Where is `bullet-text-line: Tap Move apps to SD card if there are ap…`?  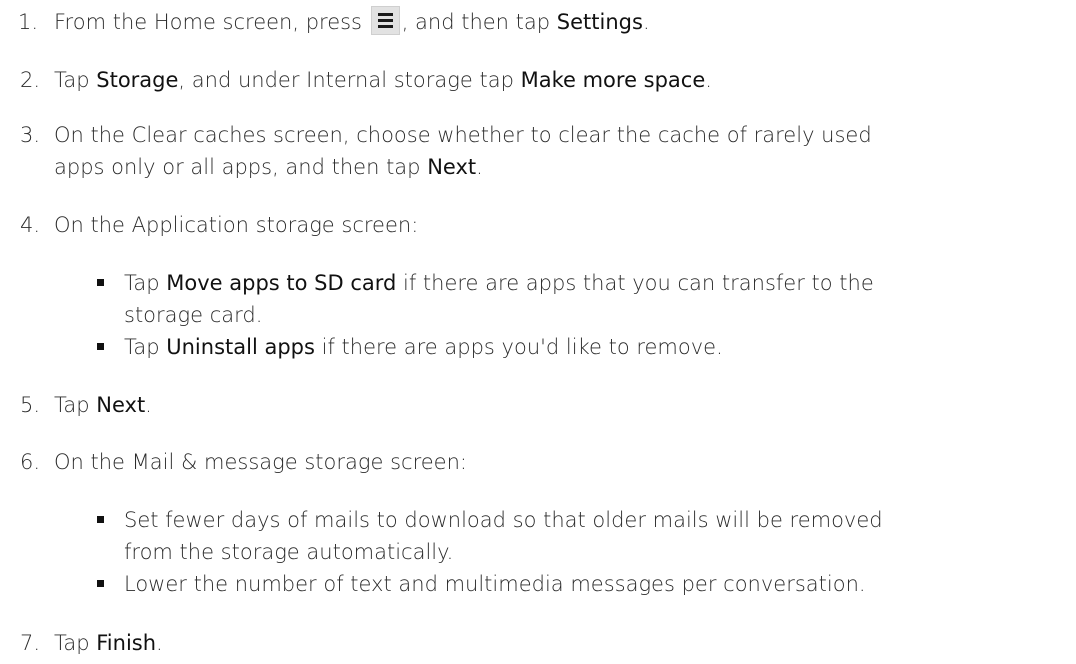
bullet-text-line: Tap Move apps to SD card if there are ap… is located at coordinates (600, 283).